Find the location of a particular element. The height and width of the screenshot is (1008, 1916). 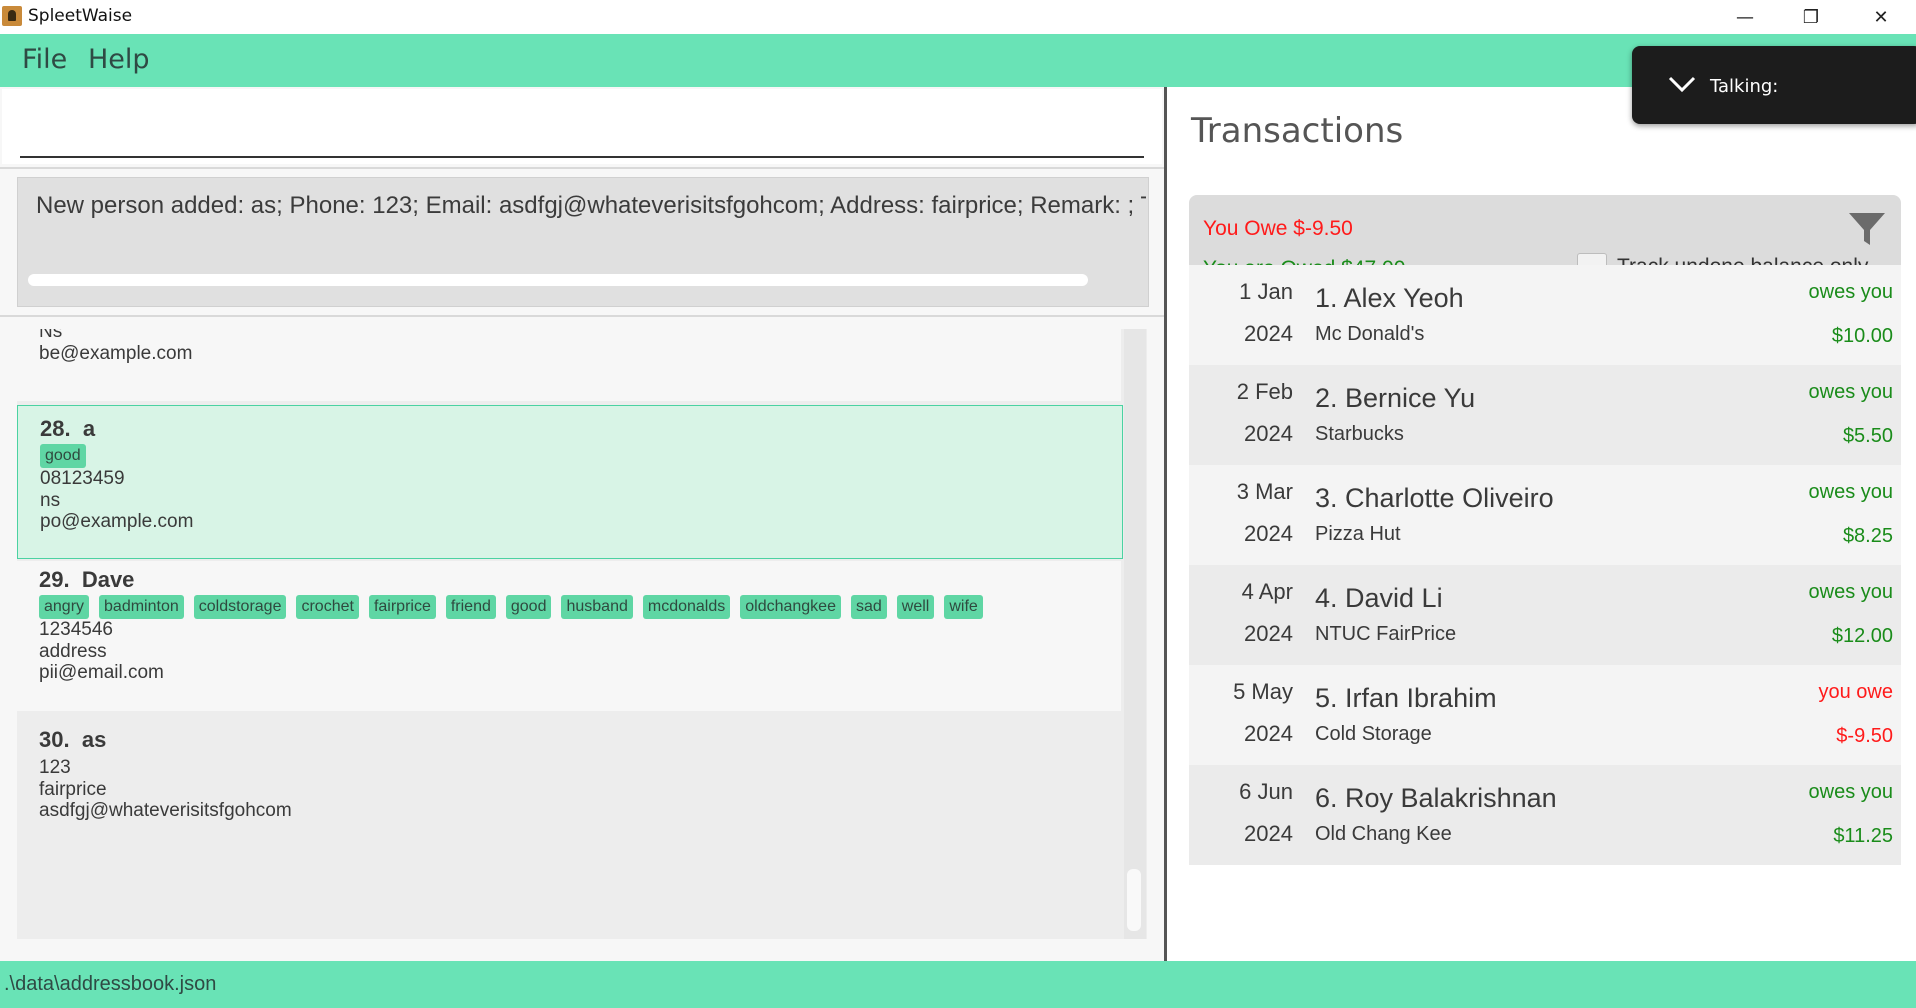

command-input is located at coordinates (582, 125).